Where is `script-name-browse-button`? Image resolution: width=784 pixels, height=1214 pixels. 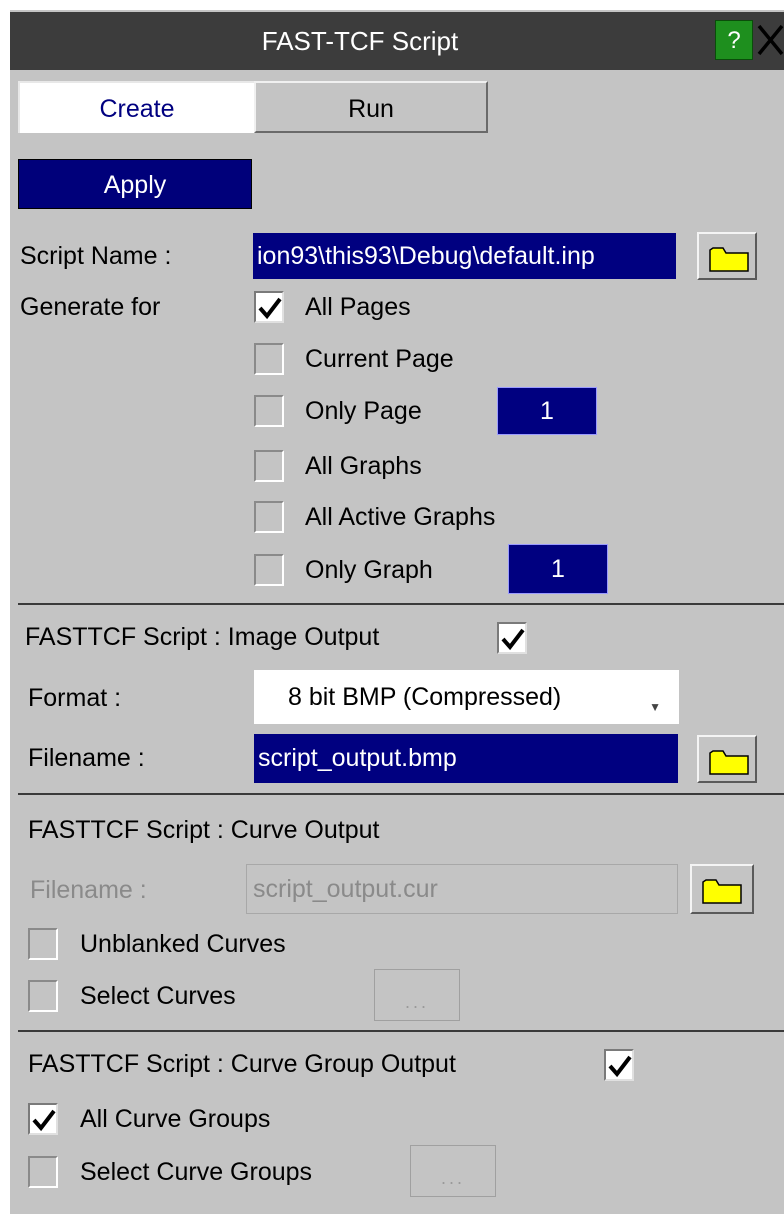 script-name-browse-button is located at coordinates (727, 256).